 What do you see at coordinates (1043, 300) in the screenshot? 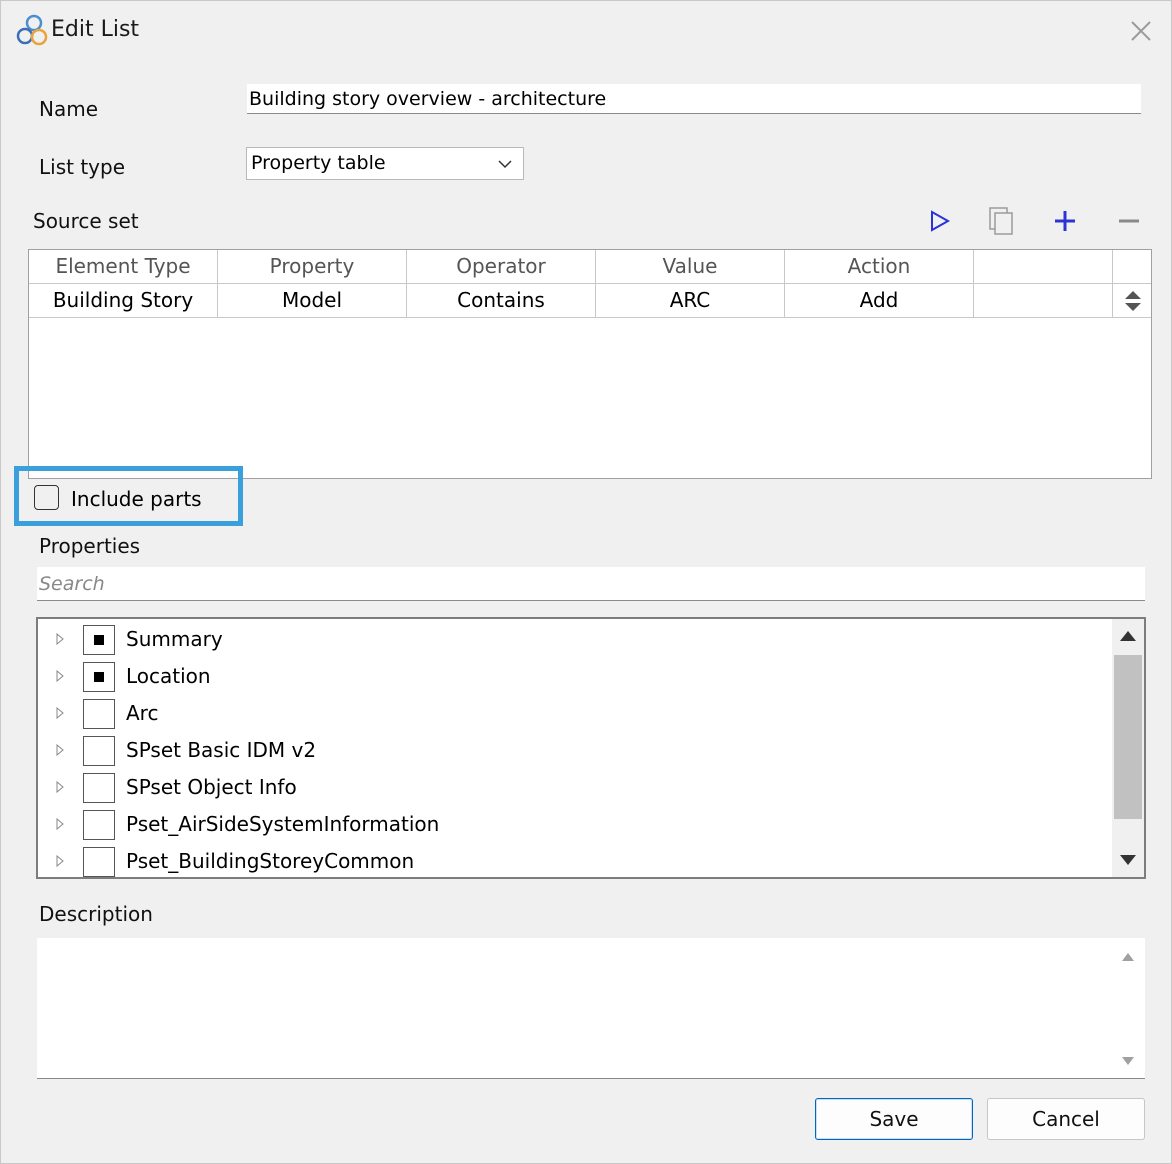
I see `cell-extra` at bounding box center [1043, 300].